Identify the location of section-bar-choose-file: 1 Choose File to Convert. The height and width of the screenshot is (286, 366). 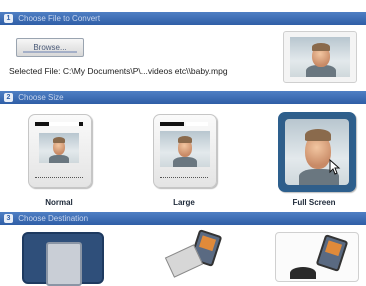
(183, 18).